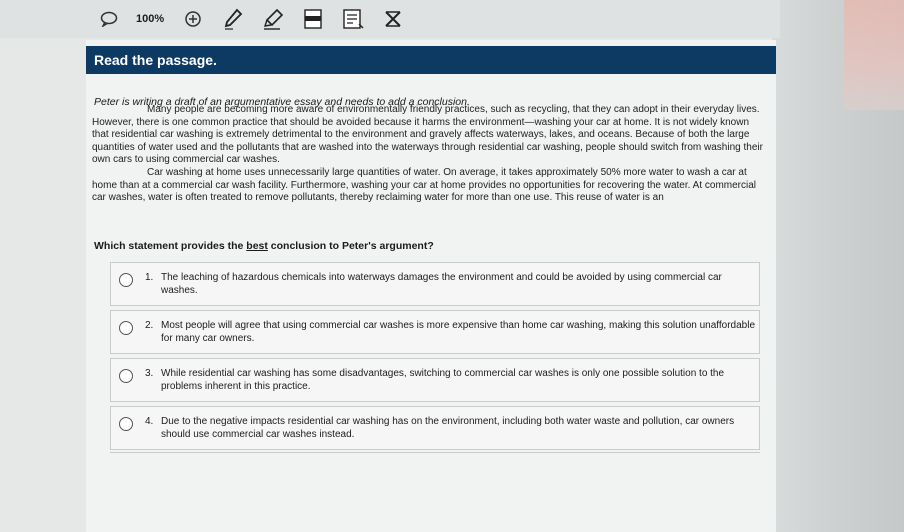  I want to click on question-emphasis: best, so click(257, 246).